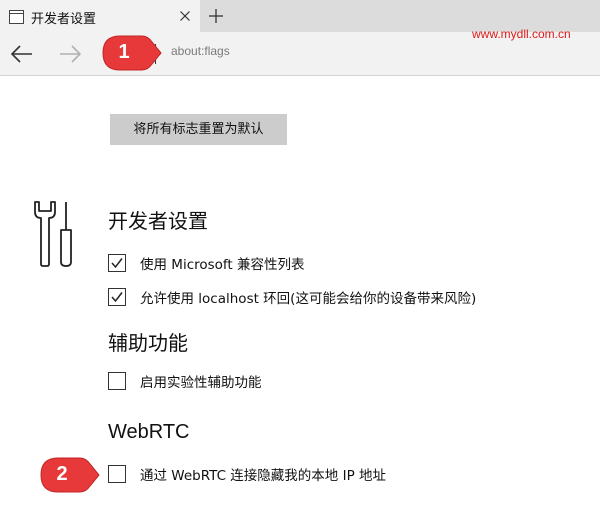 The image size is (600, 511). I want to click on page-icon, so click(16, 16).